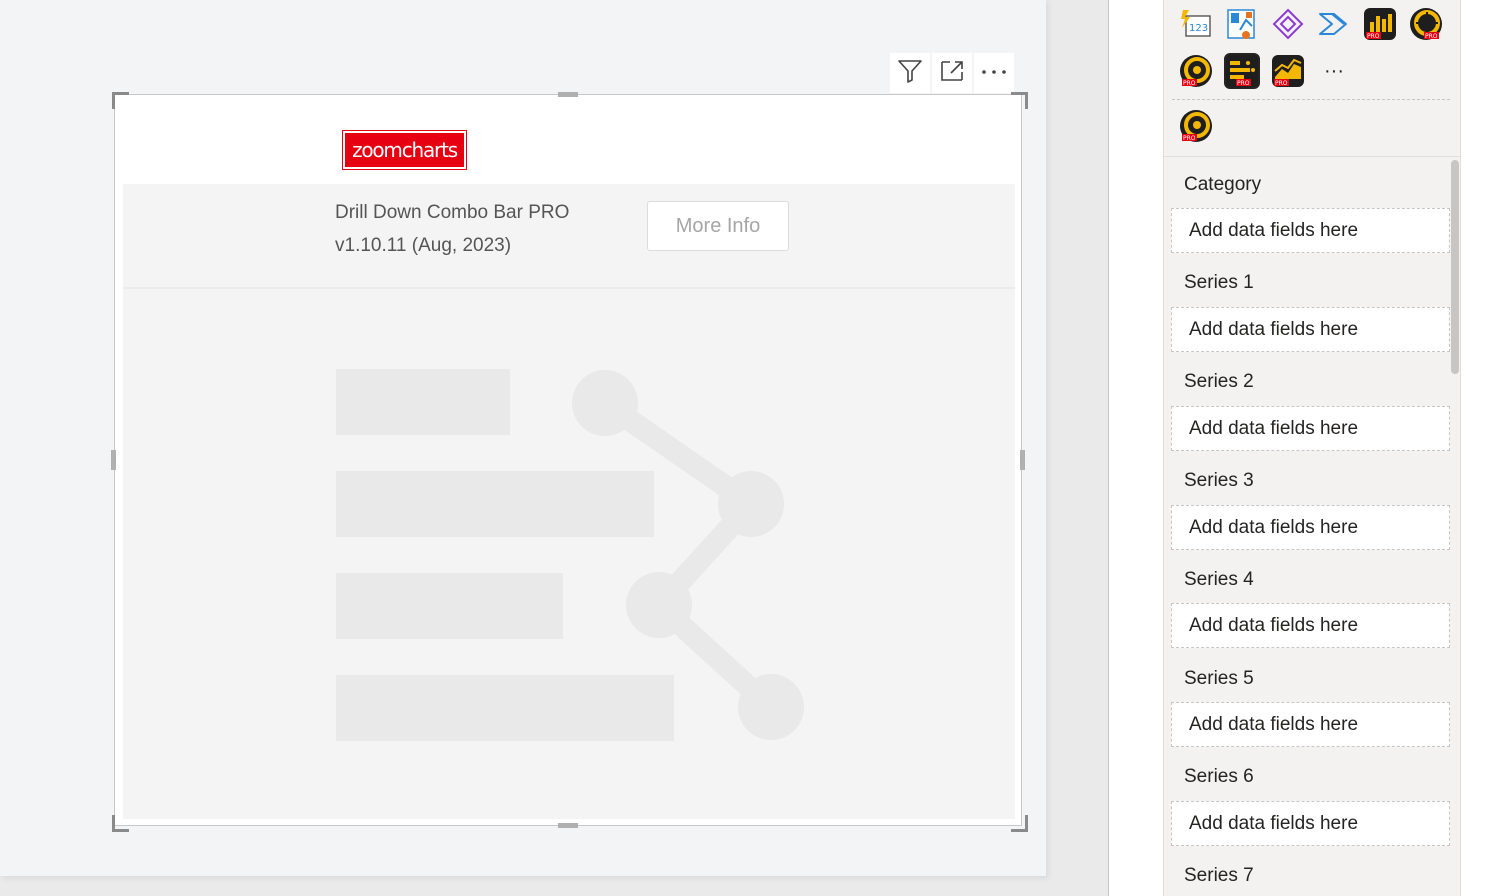  Describe the element at coordinates (569, 147) in the screenshot. I see `logo-row: zoomcharts` at that location.